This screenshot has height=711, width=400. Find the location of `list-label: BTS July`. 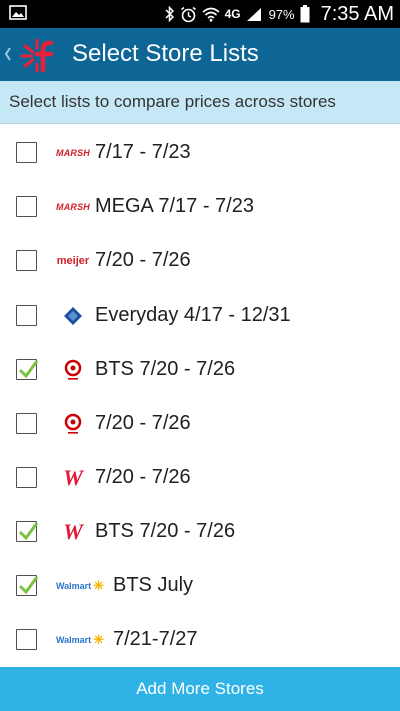

list-label: BTS July is located at coordinates (153, 585).